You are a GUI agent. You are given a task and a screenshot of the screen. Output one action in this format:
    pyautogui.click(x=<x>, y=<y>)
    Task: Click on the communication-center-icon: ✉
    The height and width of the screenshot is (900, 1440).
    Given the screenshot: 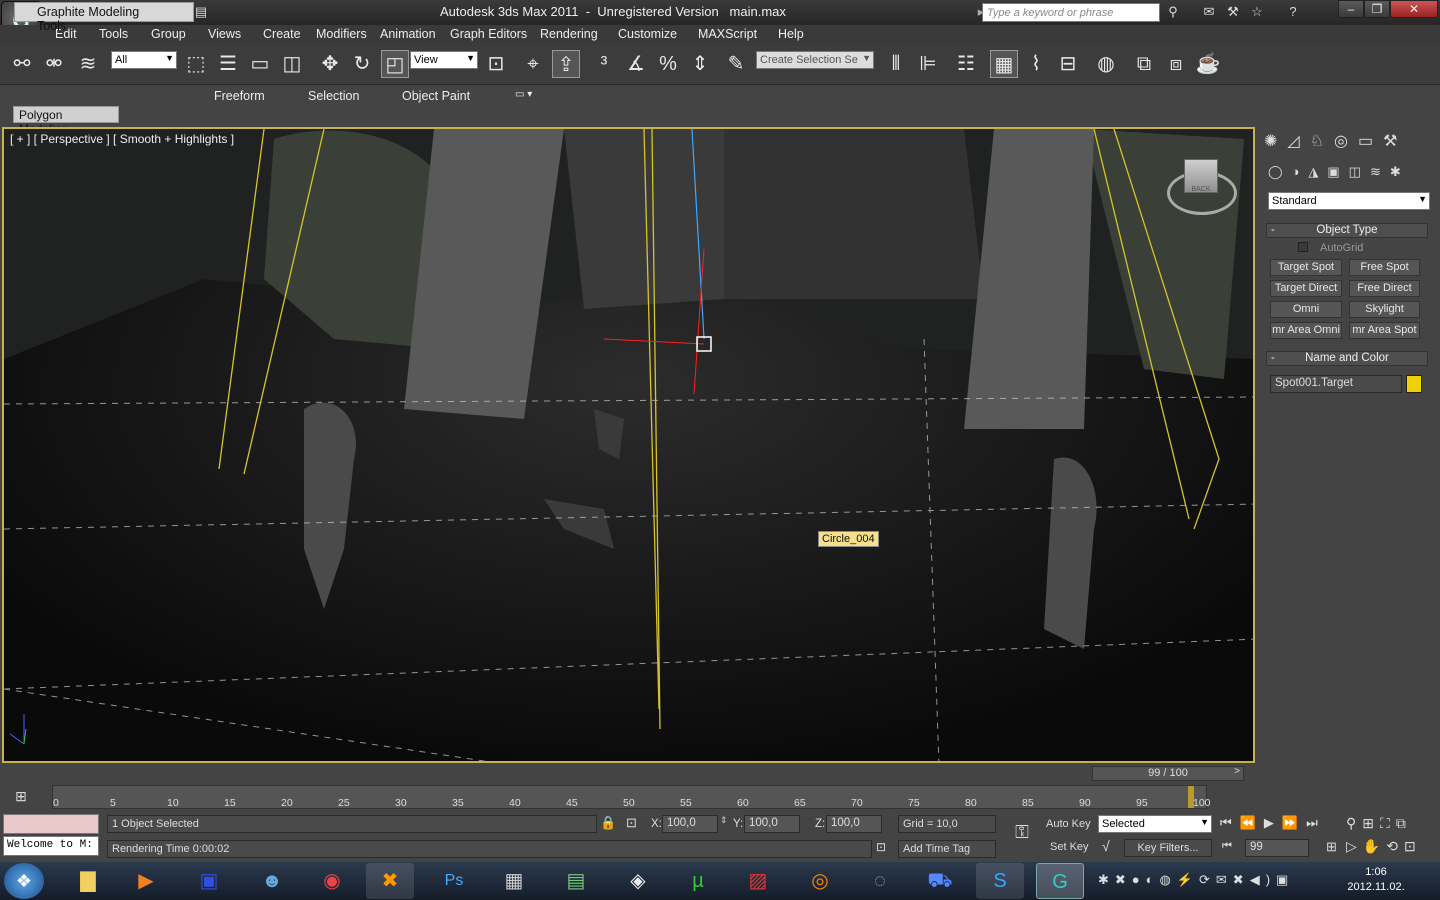 What is the action you would take?
    pyautogui.click(x=1209, y=12)
    